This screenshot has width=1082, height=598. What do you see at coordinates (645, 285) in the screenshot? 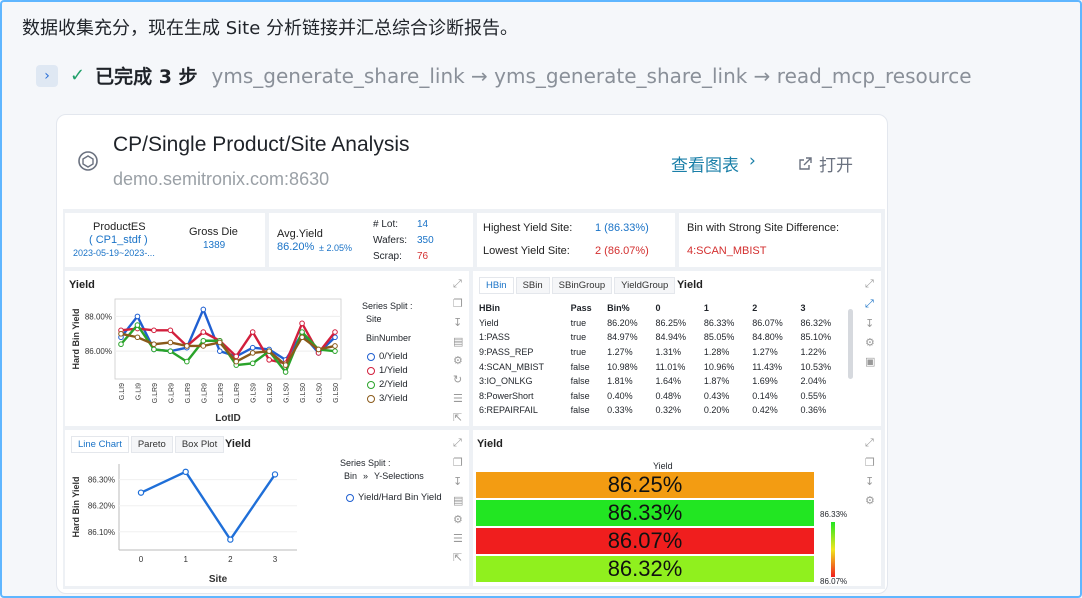
I see `tab-yieldgroup: YieldGroup` at bounding box center [645, 285].